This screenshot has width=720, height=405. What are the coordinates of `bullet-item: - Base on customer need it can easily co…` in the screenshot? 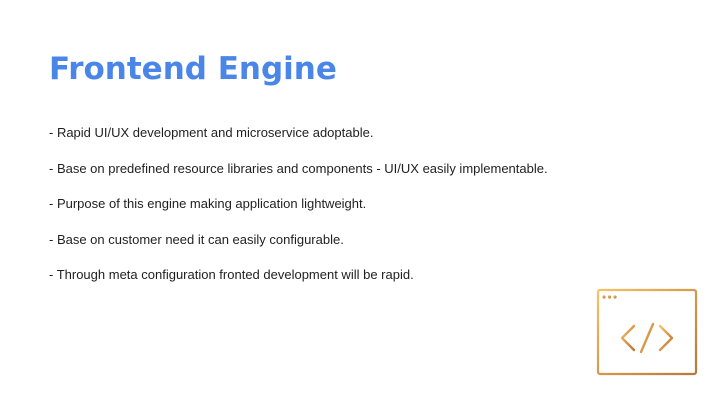 It's located at (196, 239).